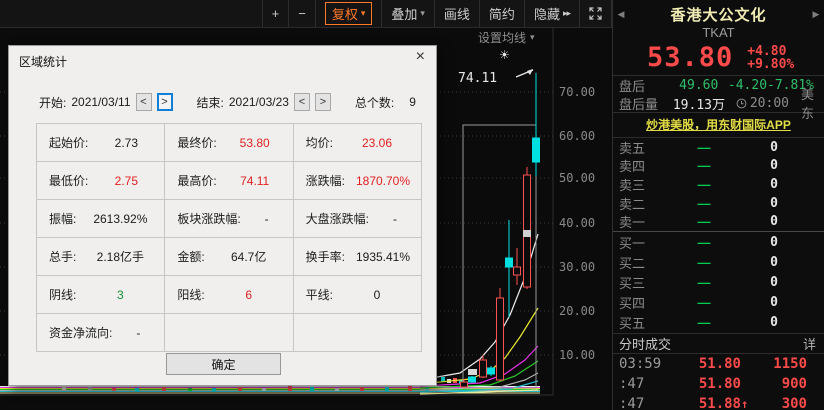 This screenshot has height=410, width=824. I want to click on ticks-header: 分时成交 详, so click(718, 343).